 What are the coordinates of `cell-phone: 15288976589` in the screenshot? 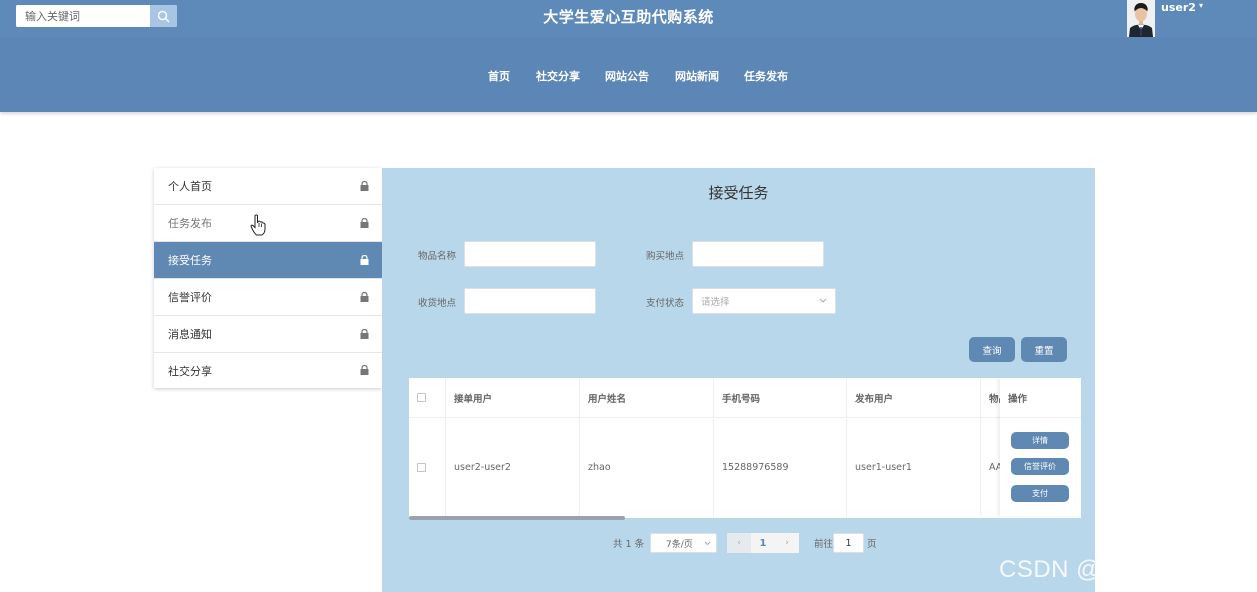 It's located at (780, 467).